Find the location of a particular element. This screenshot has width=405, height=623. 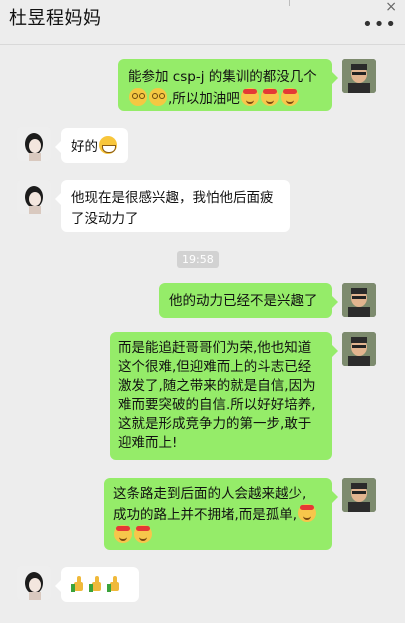

message-bubble-outgoing: 这条路走到后面的人会越来越少, 成功的路上并不拥堵,而是孤单, is located at coordinates (221, 514).